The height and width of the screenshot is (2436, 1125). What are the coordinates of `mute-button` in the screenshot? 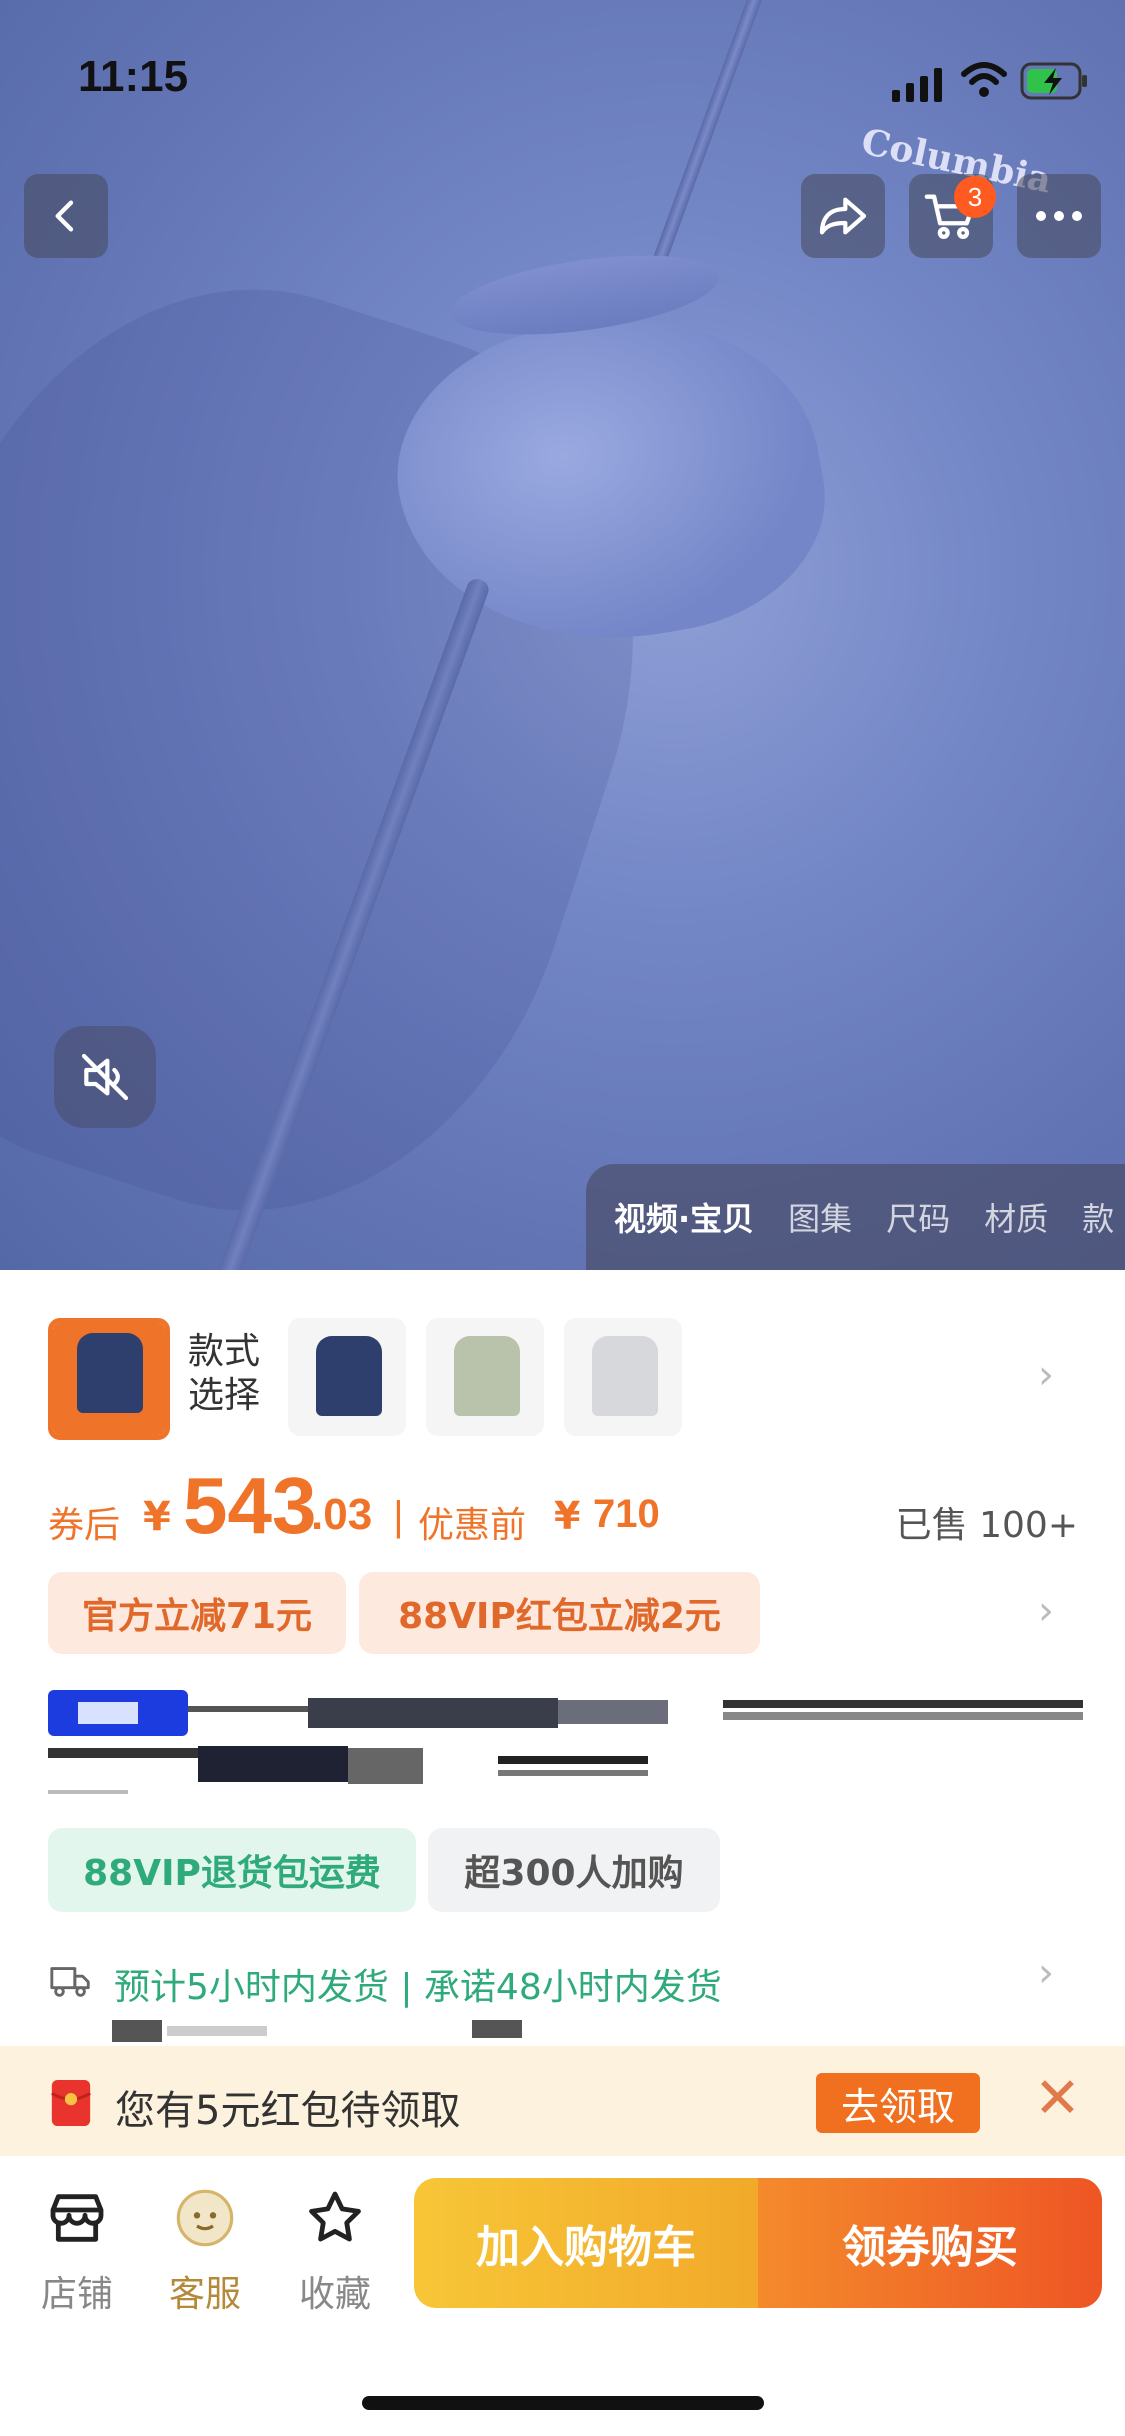 It's located at (105, 1077).